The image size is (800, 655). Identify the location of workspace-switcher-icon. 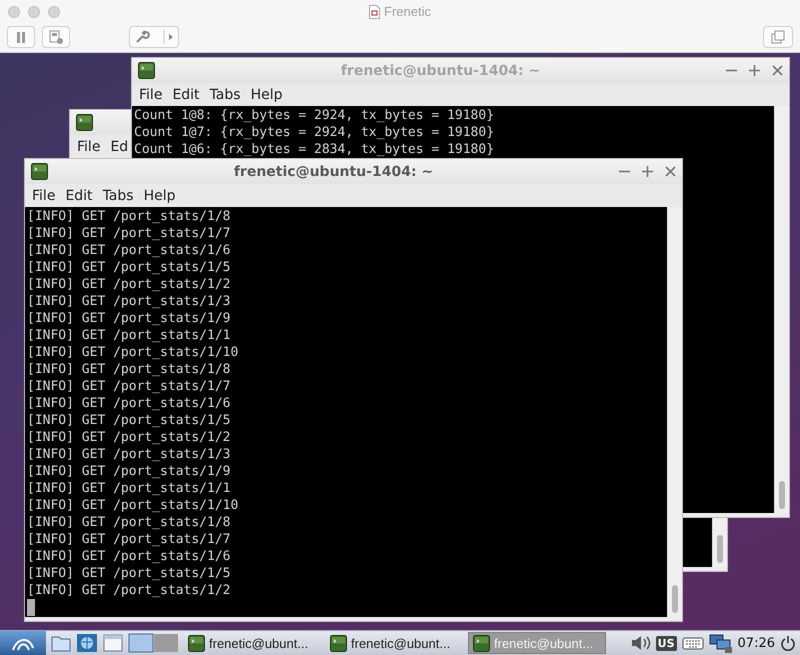
(154, 643).